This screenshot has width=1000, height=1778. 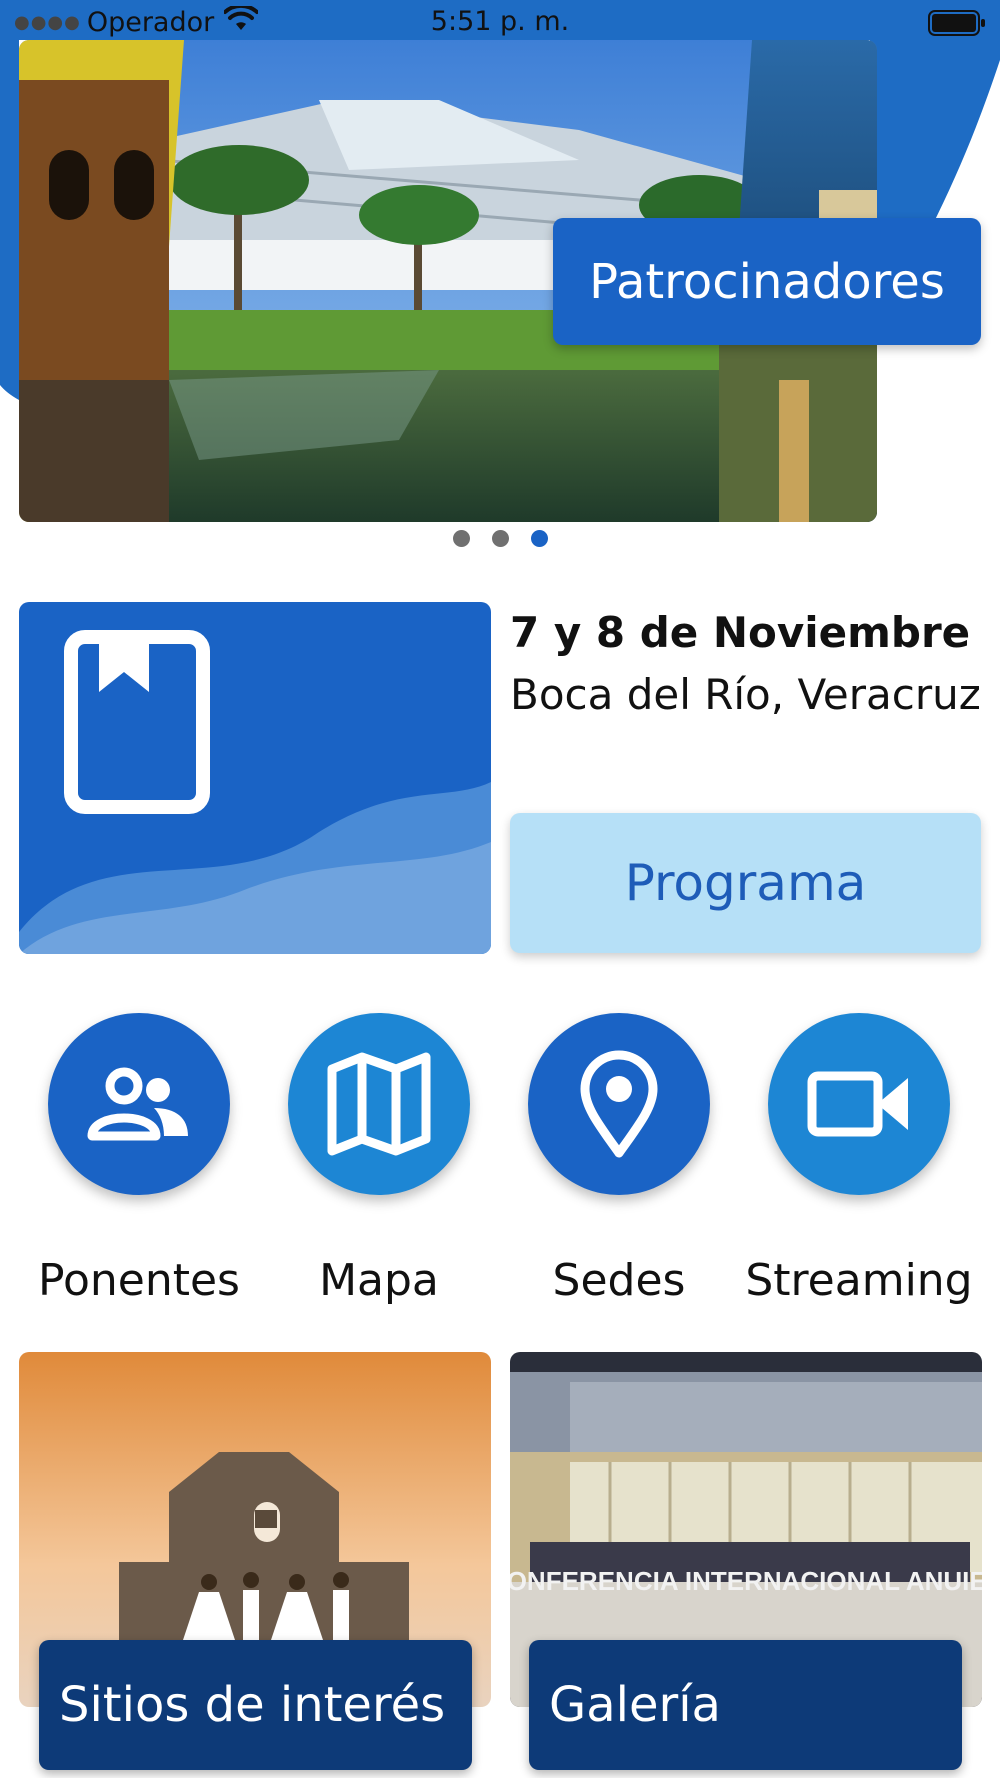 What do you see at coordinates (767, 281) in the screenshot?
I see `sponsors-button: Patrocinadores` at bounding box center [767, 281].